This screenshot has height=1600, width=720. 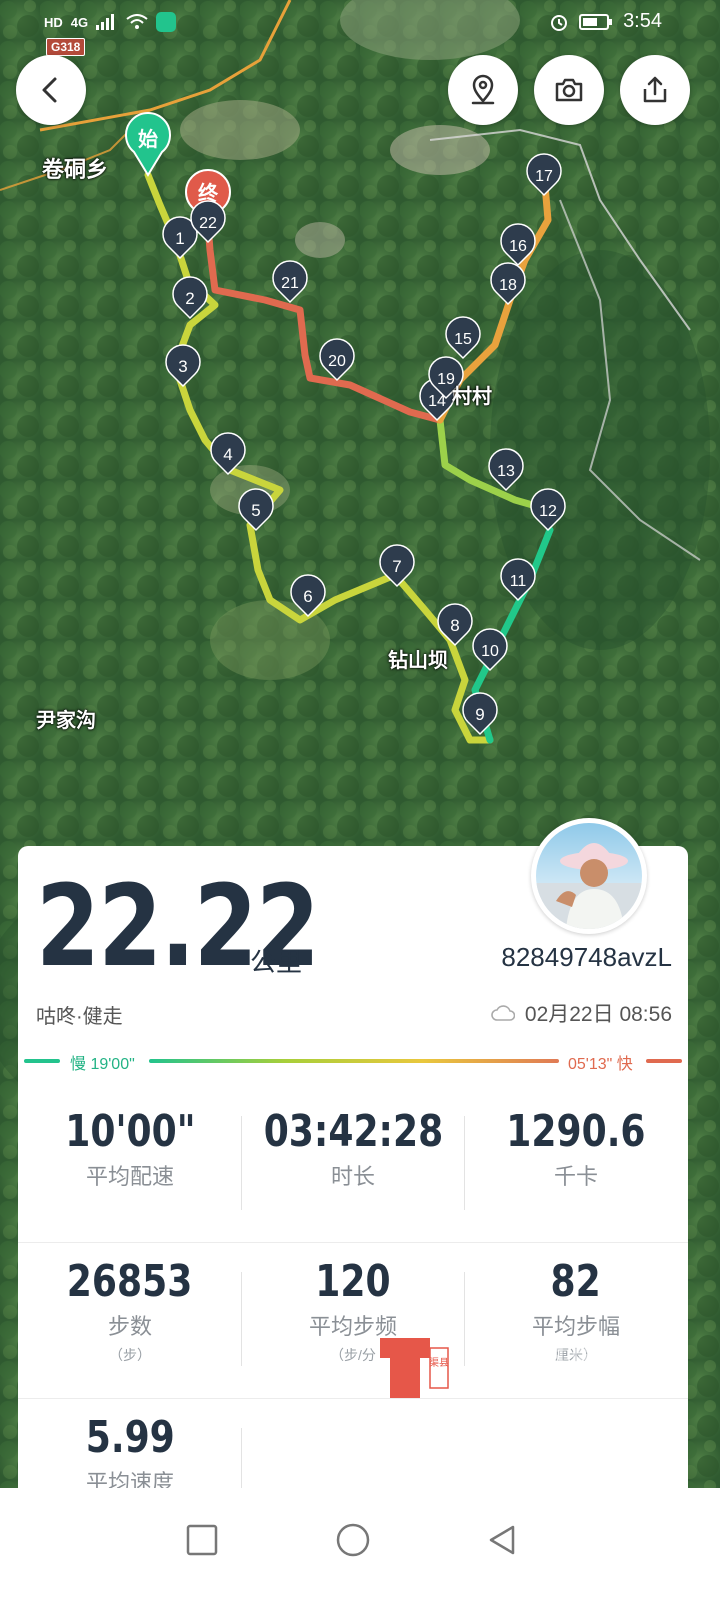 What do you see at coordinates (130, 1131) in the screenshot?
I see `stat-value: 10'00"` at bounding box center [130, 1131].